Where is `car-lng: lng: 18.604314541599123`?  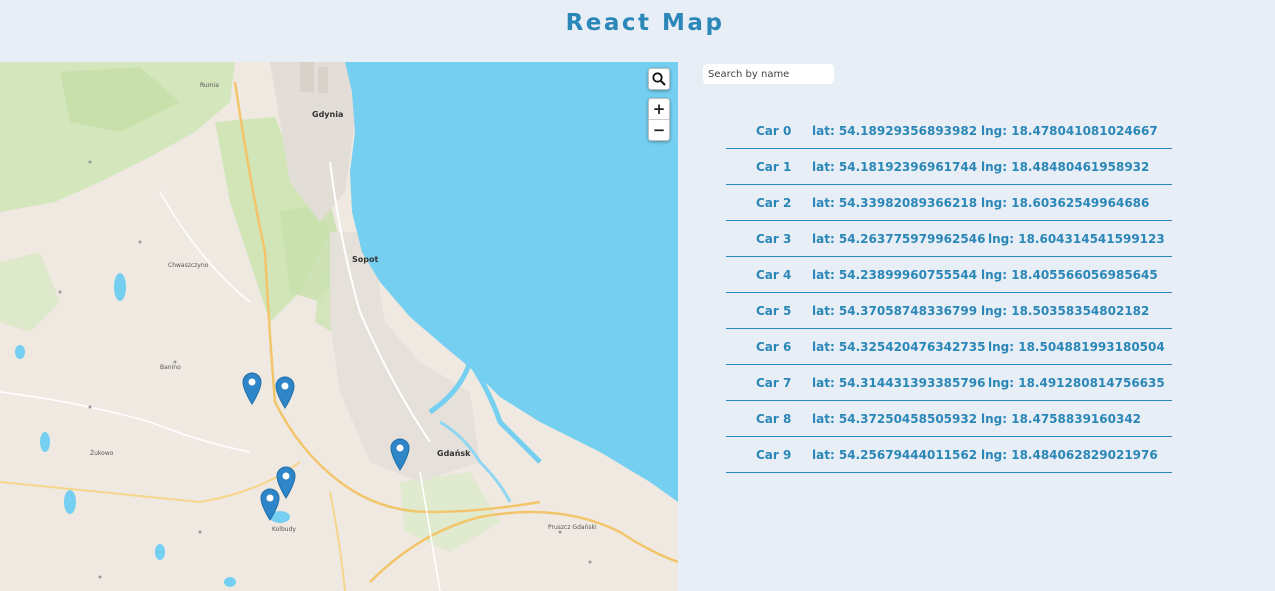
car-lng: lng: 18.604314541599123 is located at coordinates (1076, 239).